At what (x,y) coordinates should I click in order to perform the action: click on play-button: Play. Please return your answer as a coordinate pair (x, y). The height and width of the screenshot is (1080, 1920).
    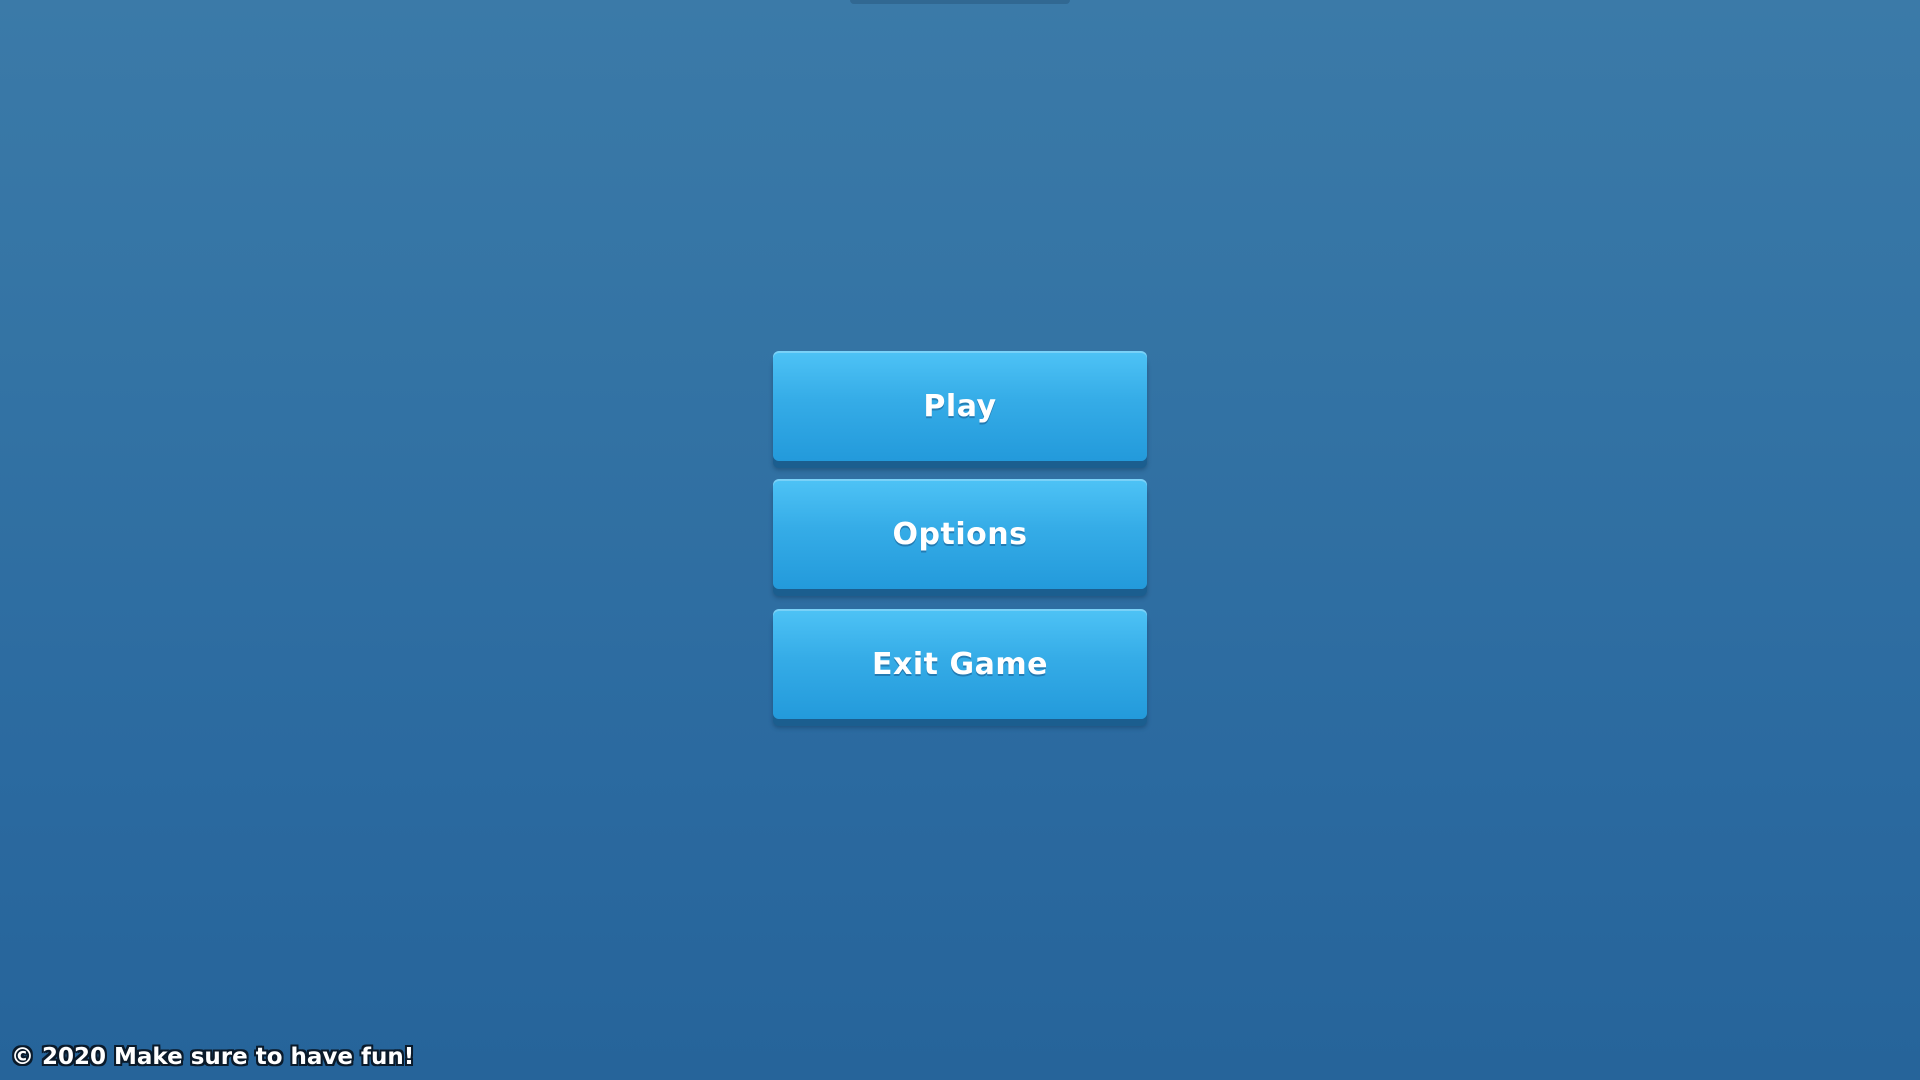
    Looking at the image, I should click on (960, 406).